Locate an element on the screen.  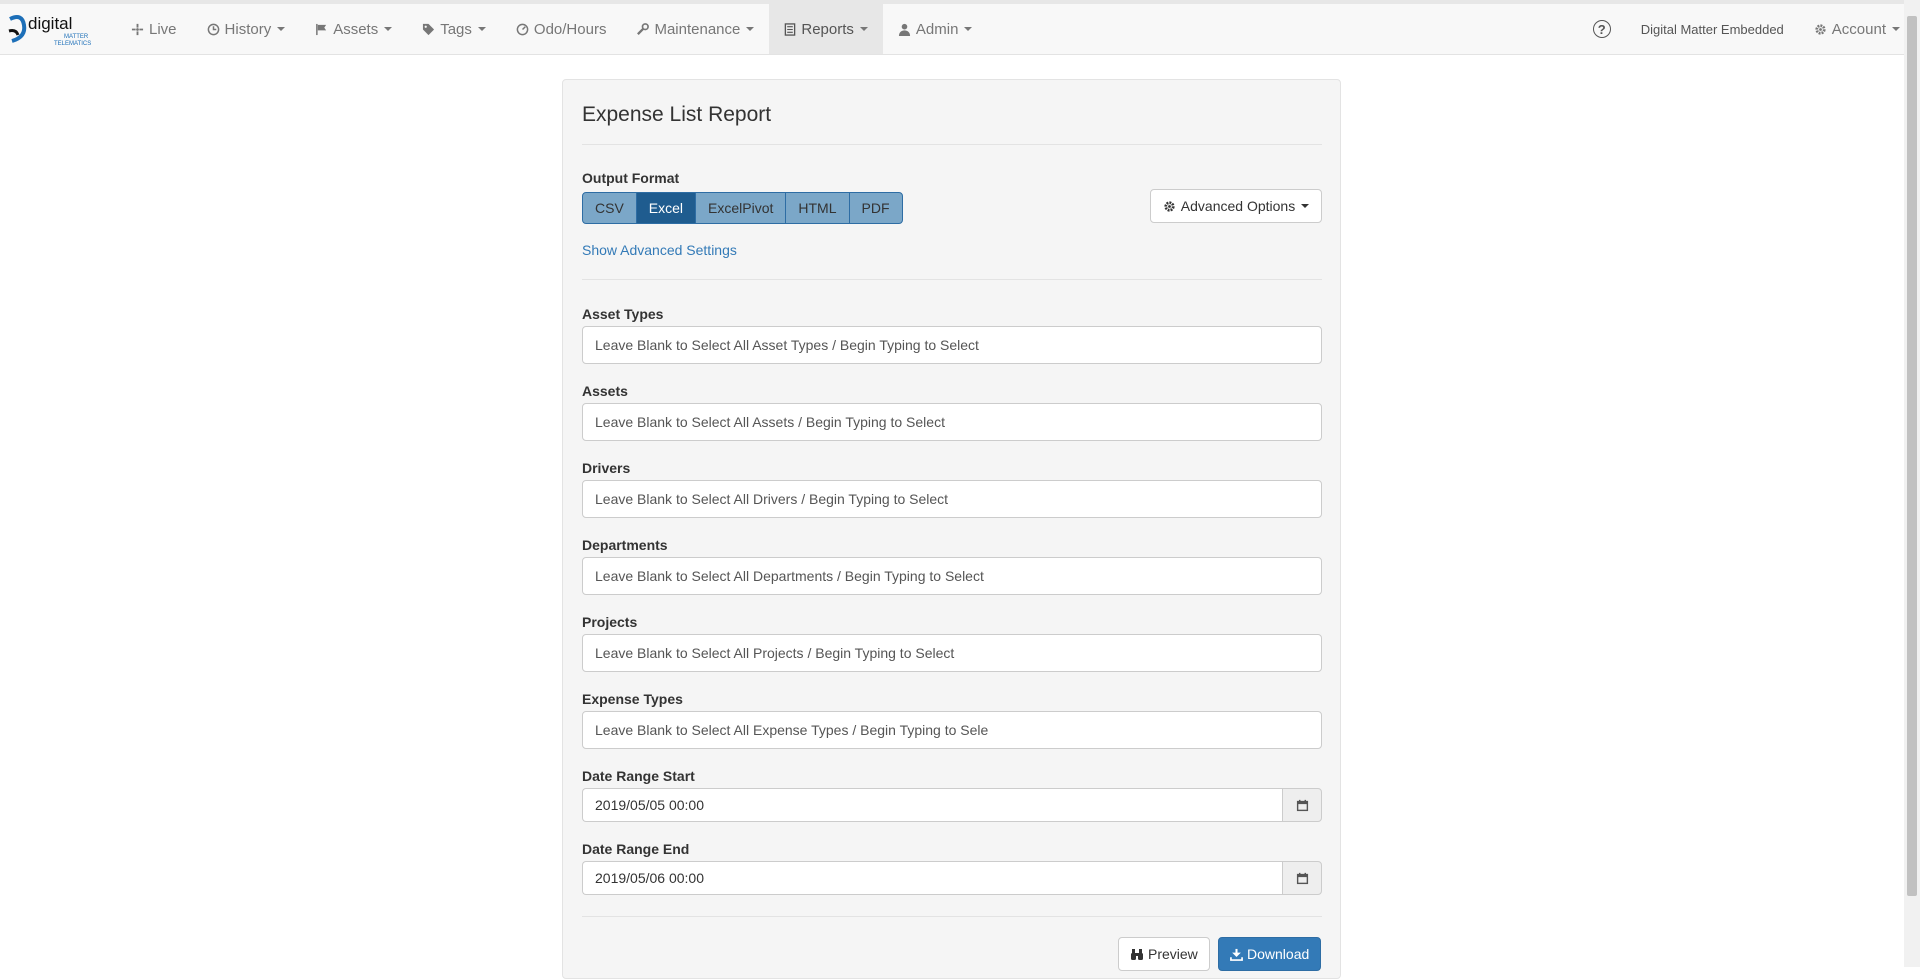
nav-assets-label: Assets is located at coordinates (356, 29).